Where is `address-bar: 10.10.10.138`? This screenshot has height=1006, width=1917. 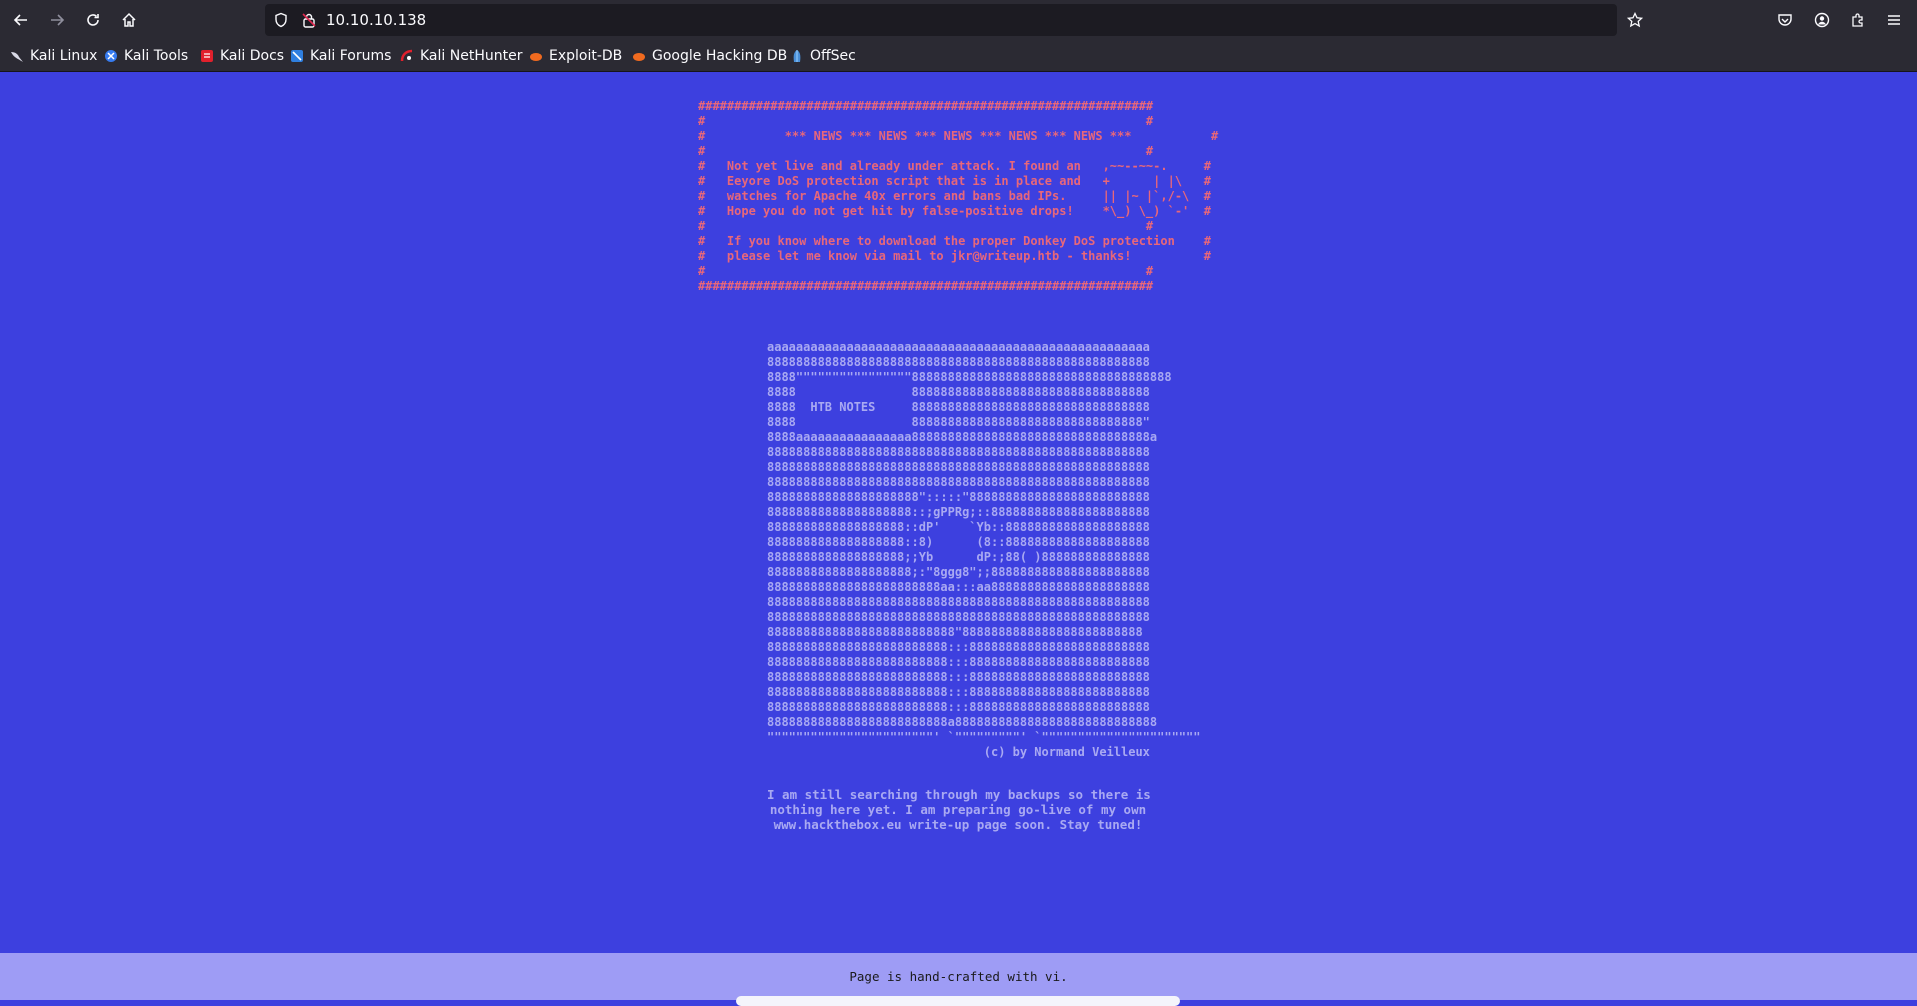
address-bar: 10.10.10.138 is located at coordinates (954, 20).